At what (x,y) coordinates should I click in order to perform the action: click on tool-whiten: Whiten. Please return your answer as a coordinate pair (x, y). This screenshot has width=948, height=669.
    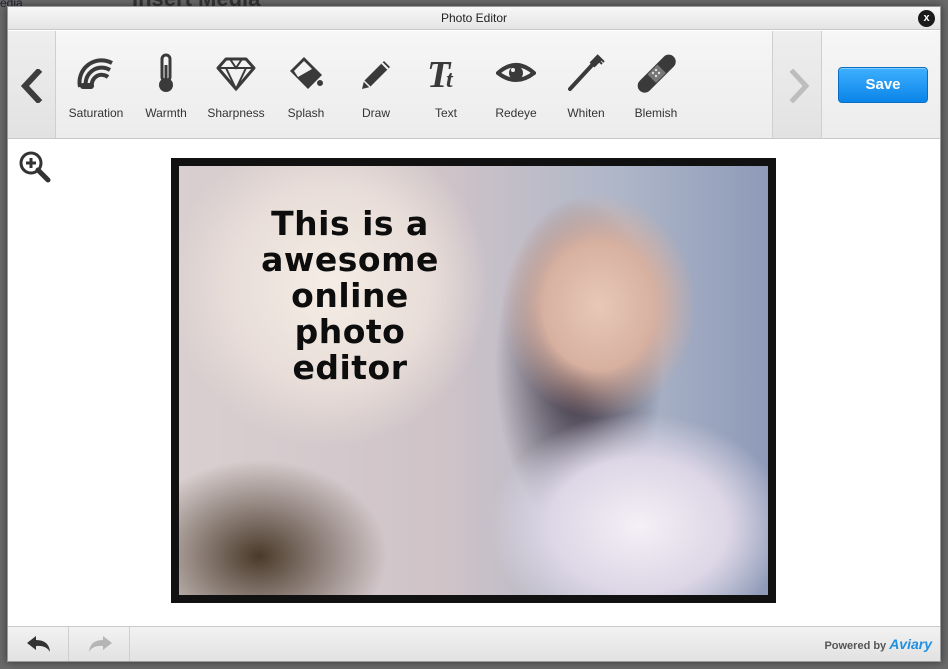
    Looking at the image, I should click on (586, 84).